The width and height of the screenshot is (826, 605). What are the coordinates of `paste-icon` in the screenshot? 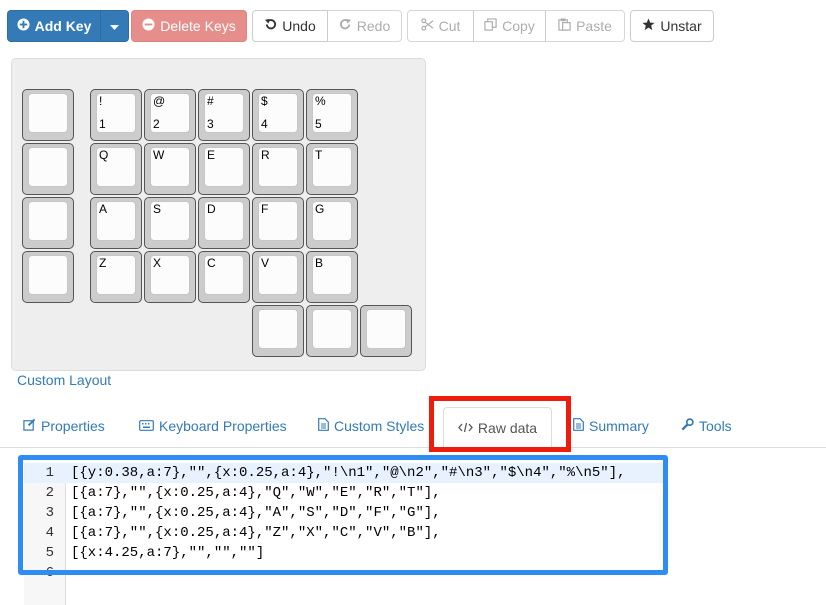 It's located at (564, 26).